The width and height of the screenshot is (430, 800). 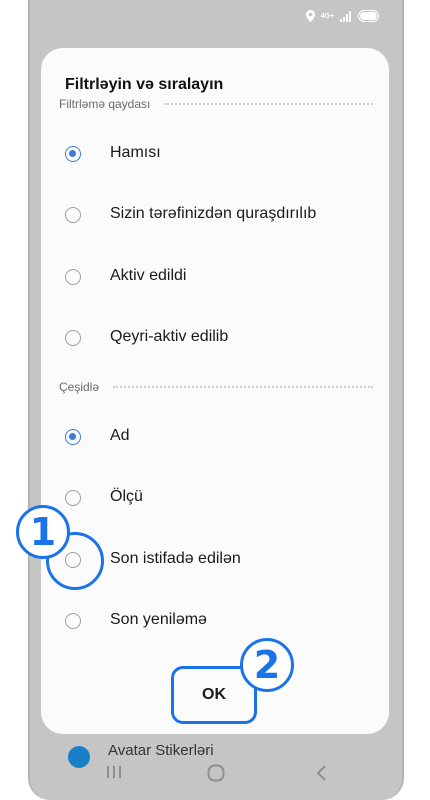 I want to click on step-1-callout: 1, so click(x=43, y=532).